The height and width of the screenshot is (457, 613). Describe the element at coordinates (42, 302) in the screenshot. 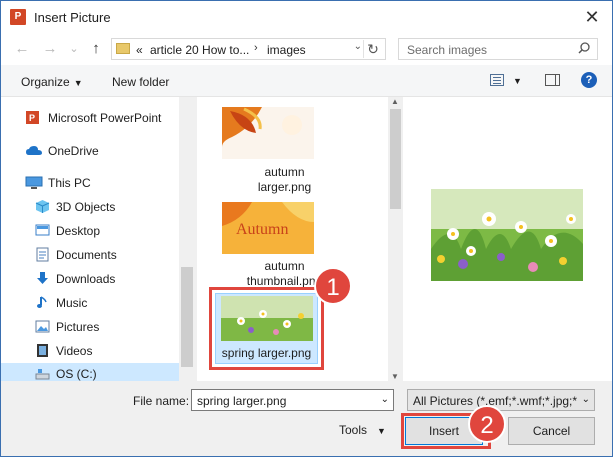

I see `music-icon` at that location.